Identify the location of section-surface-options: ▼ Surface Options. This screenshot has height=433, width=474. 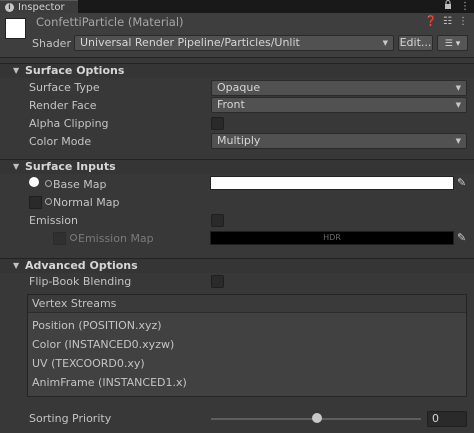
(237, 70).